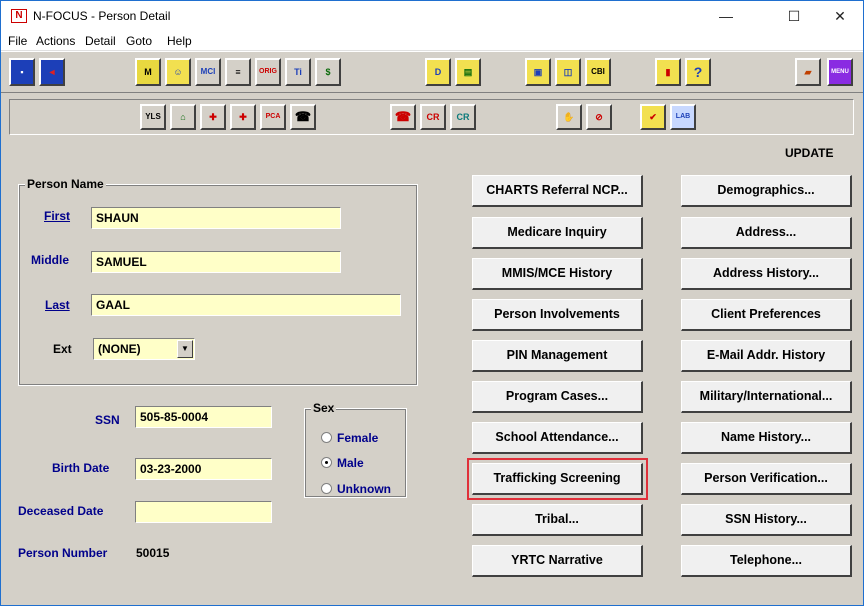  I want to click on menu-goto: Goto, so click(139, 41).